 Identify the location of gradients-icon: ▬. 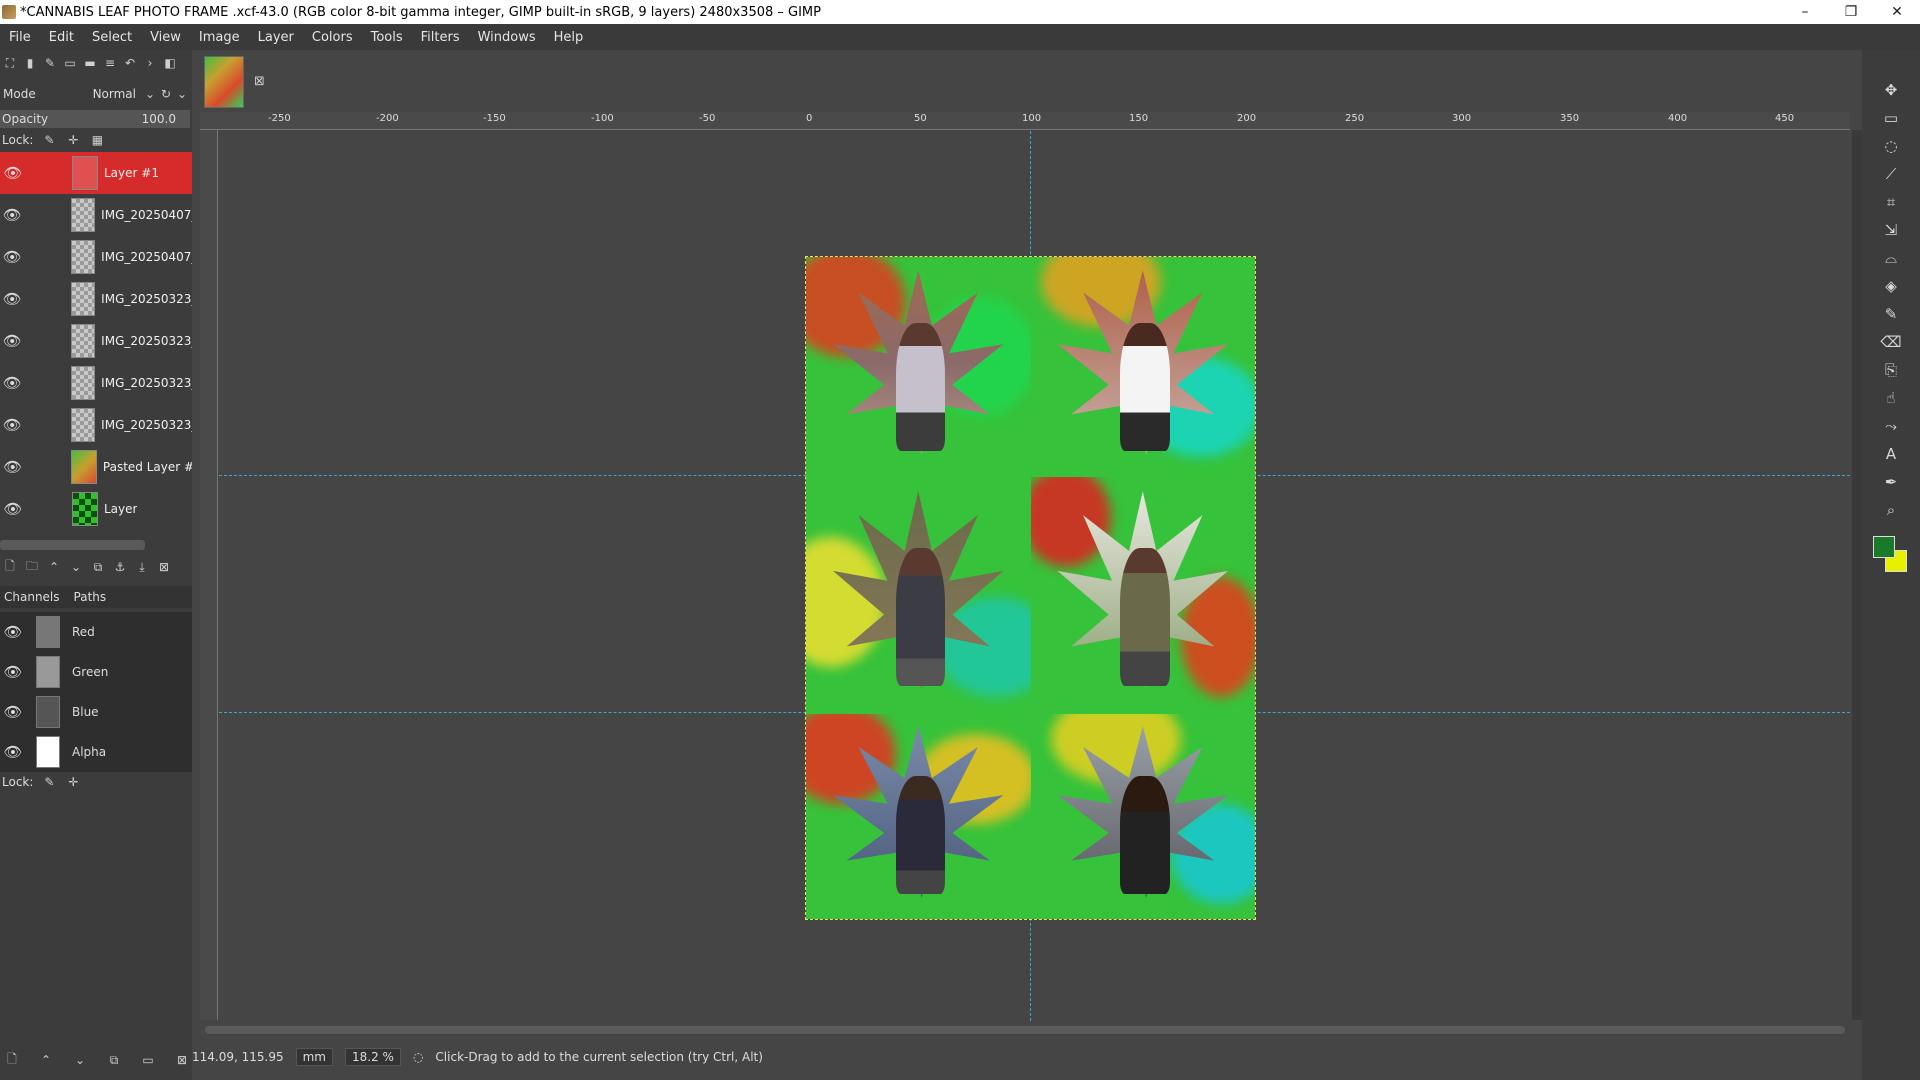
(90, 63).